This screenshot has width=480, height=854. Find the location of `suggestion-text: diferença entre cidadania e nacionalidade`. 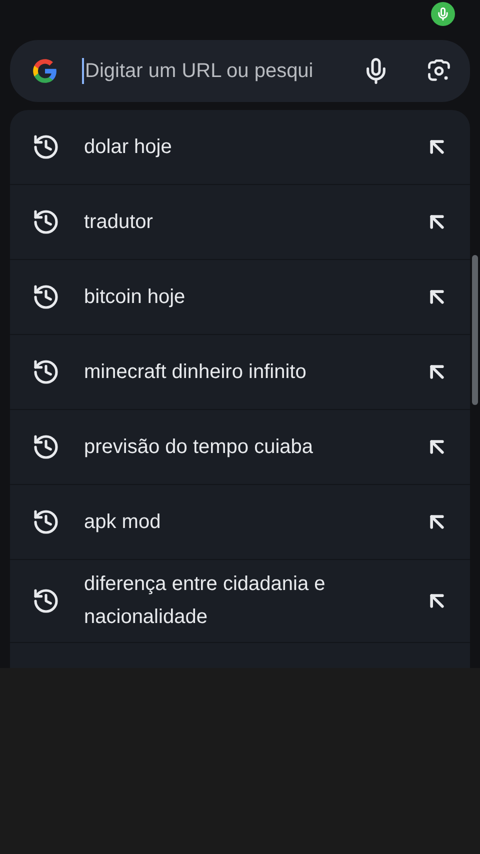

suggestion-text: diferença entre cidadania e nacionalidade is located at coordinates (246, 601).